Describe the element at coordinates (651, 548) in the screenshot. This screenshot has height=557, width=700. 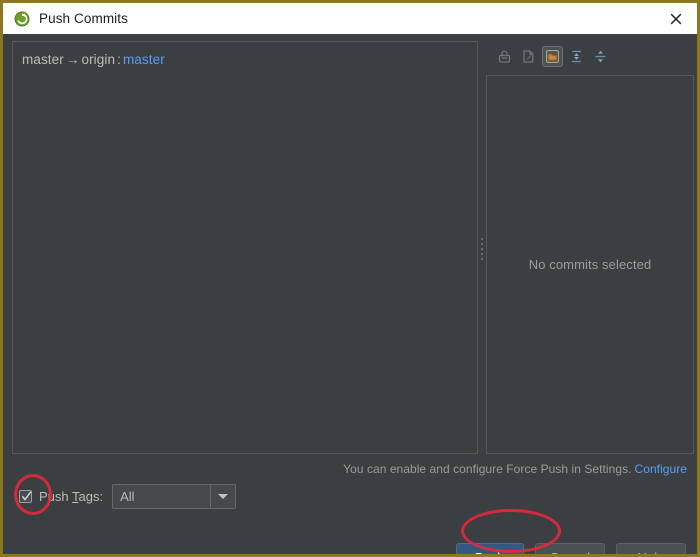
I see `help-button: Help` at that location.